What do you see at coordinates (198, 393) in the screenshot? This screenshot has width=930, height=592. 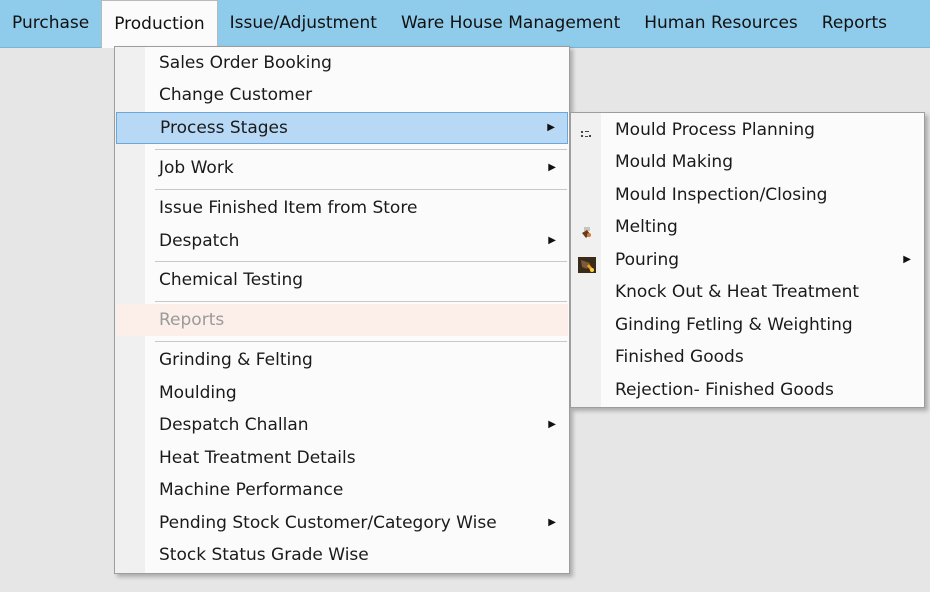 I see `menu-item-label: Moulding` at bounding box center [198, 393].